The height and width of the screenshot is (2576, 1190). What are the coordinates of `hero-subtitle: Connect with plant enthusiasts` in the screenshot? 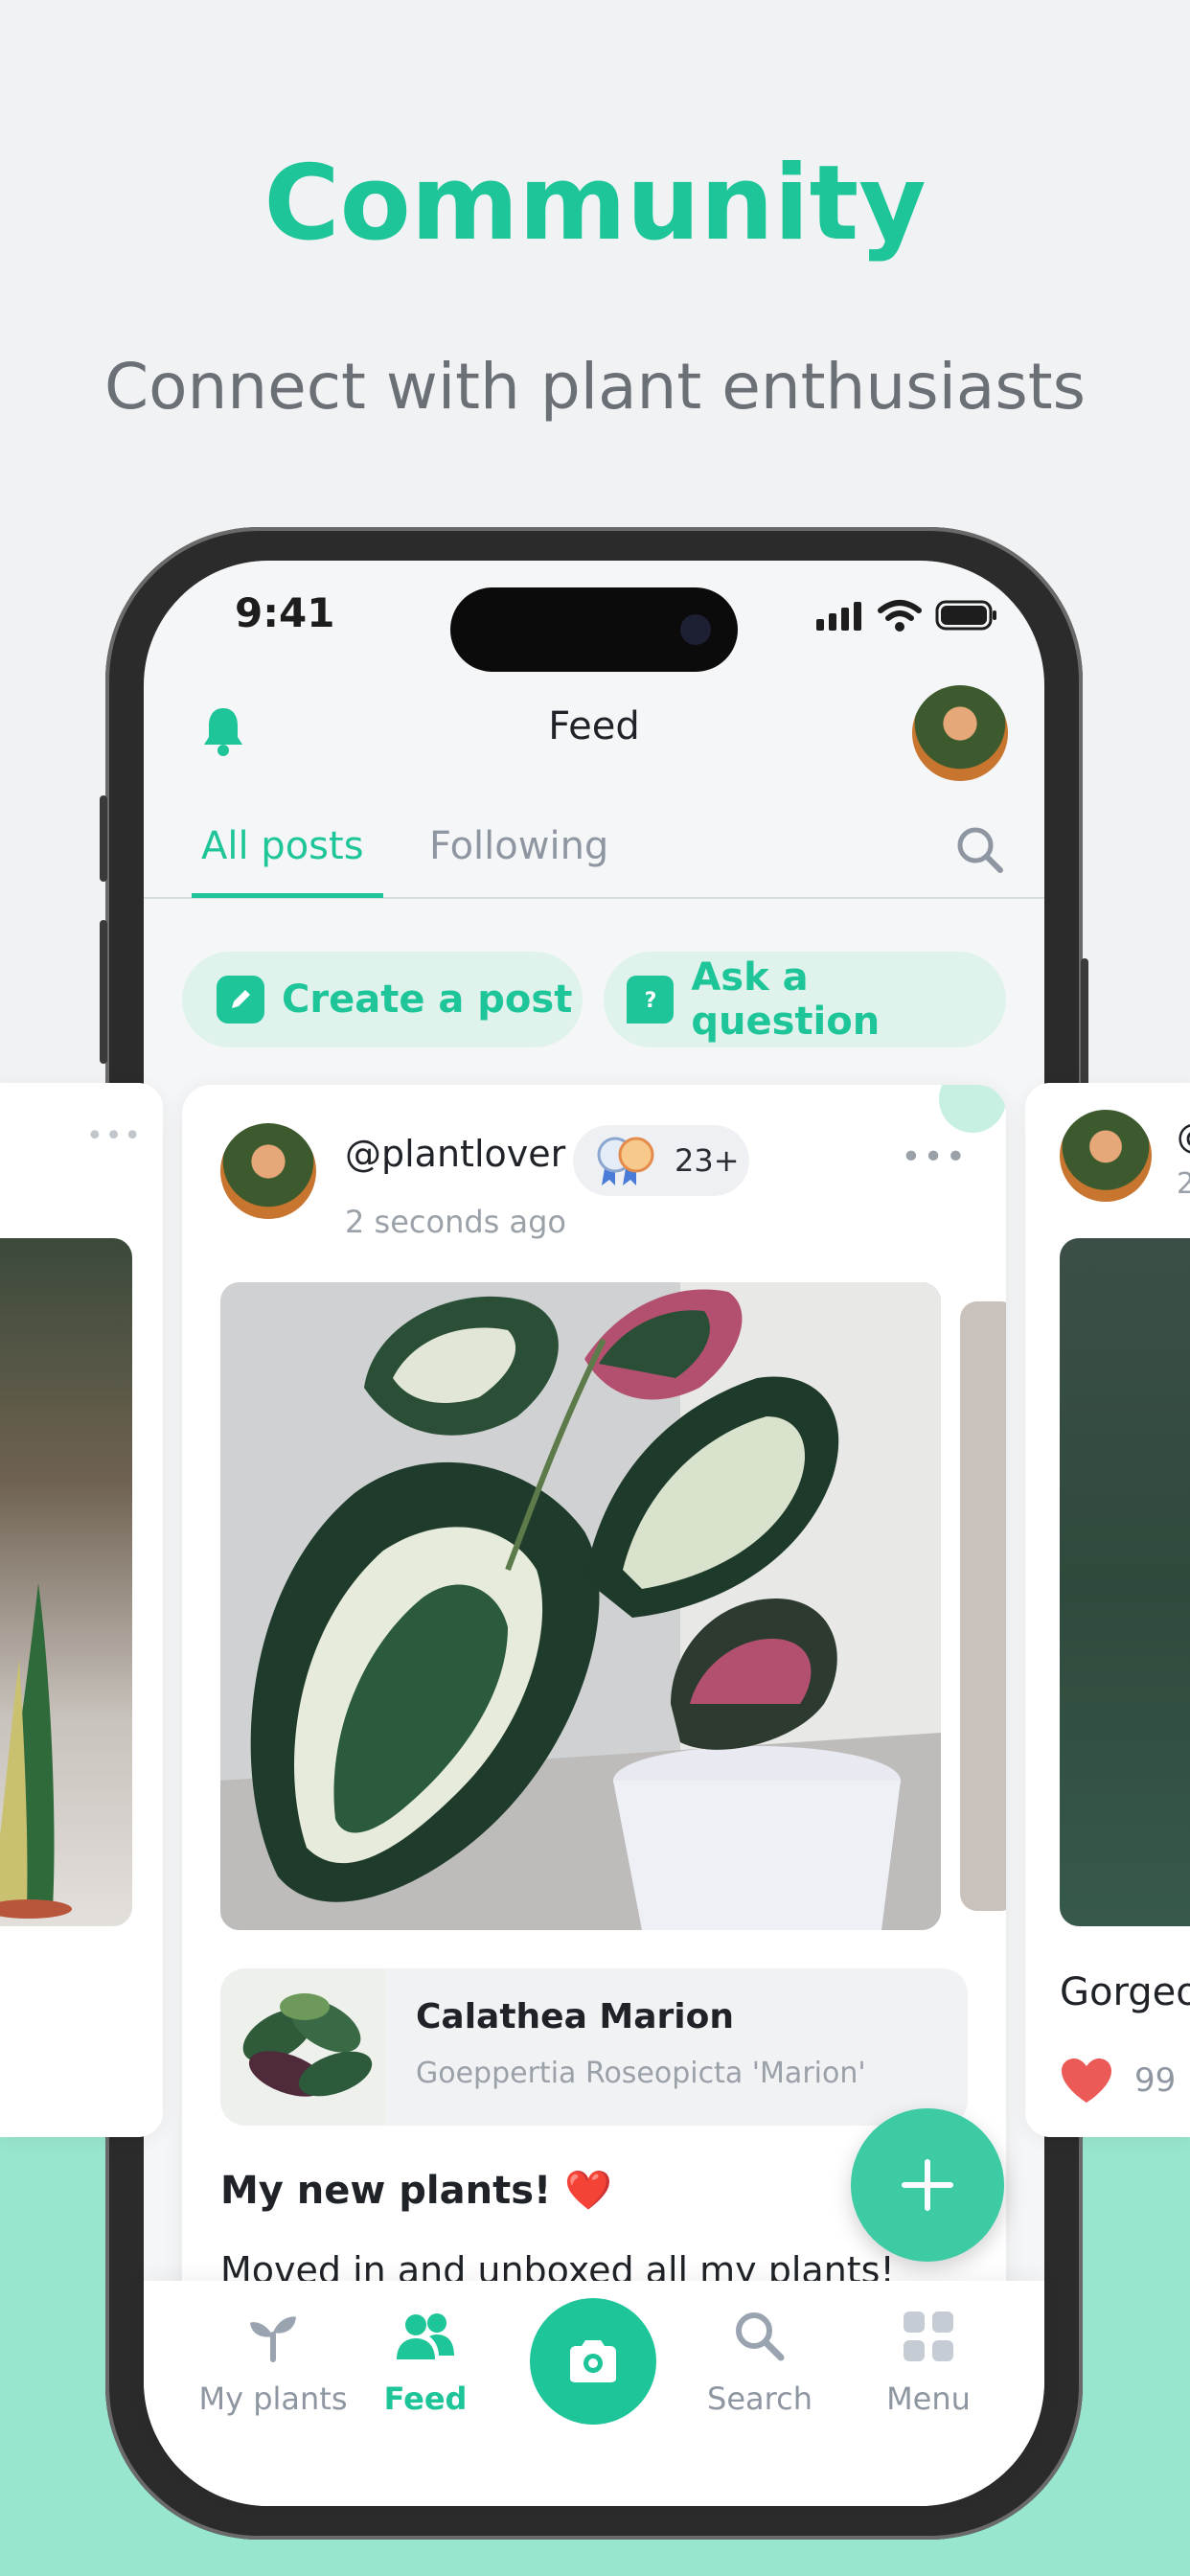 It's located at (595, 387).